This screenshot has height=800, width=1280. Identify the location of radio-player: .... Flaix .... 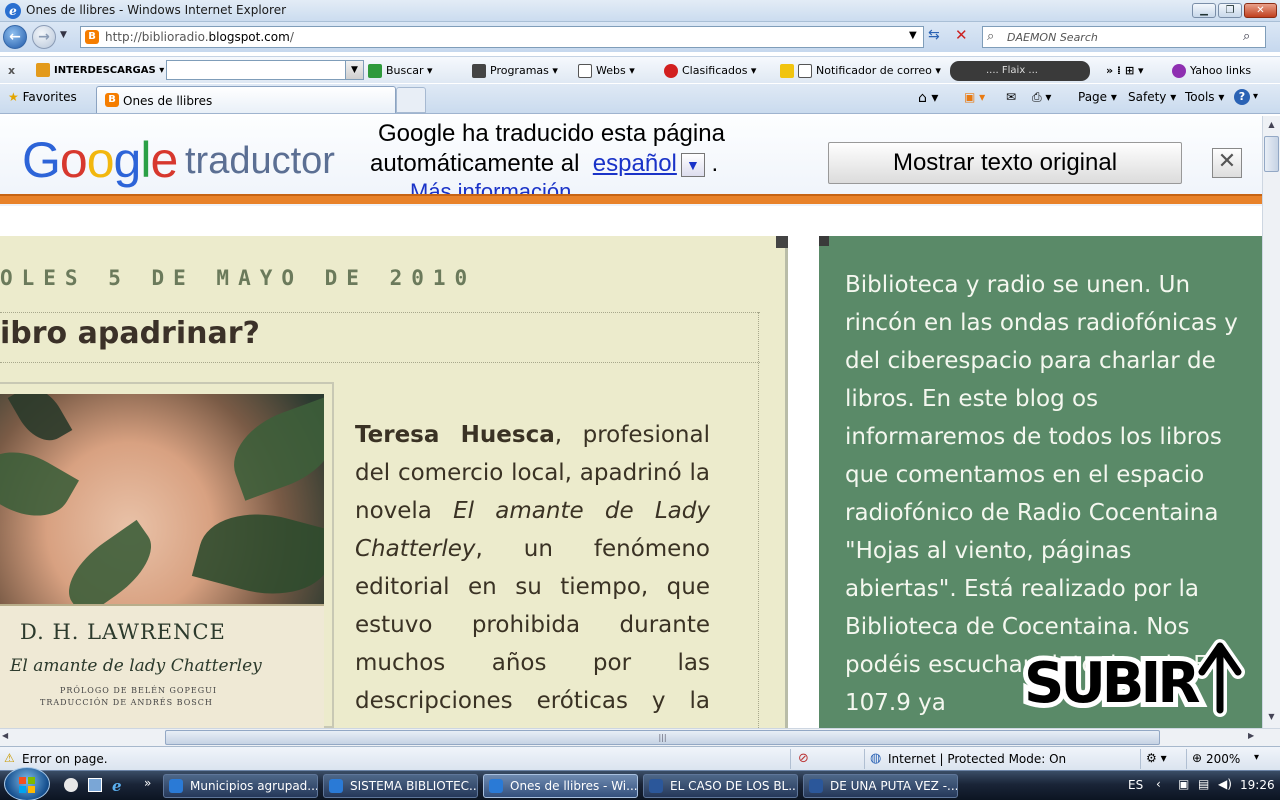
(1020, 71).